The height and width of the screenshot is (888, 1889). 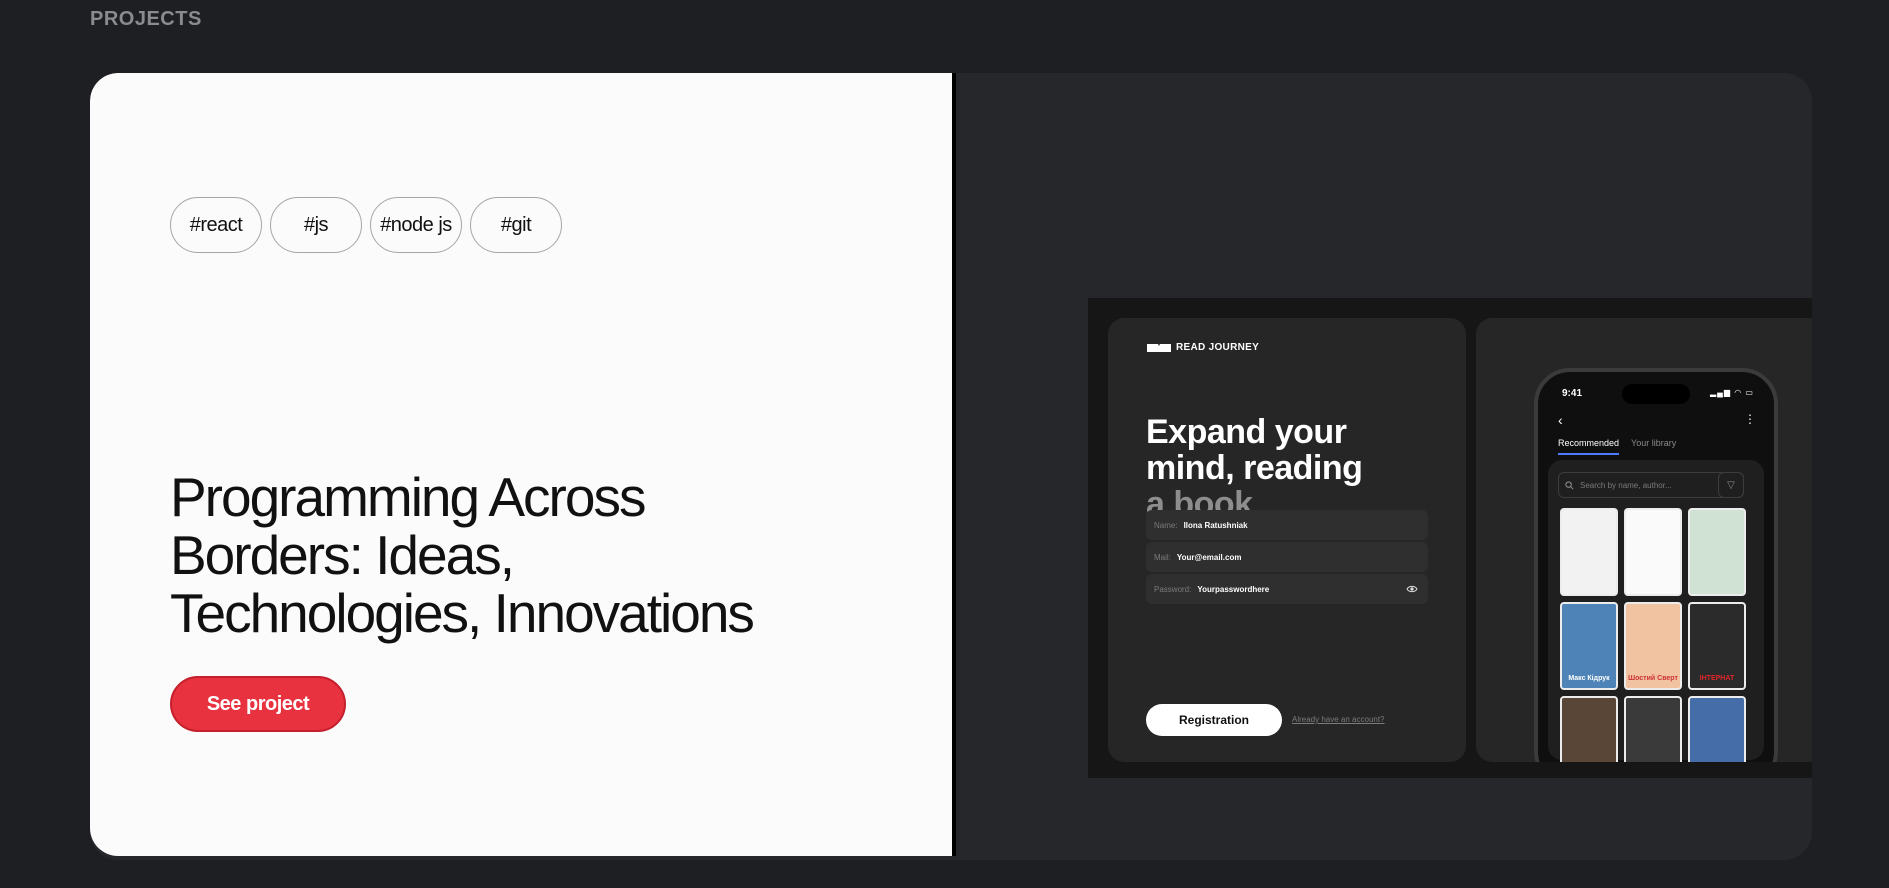 What do you see at coordinates (1287, 525) in the screenshot?
I see `name-field: Name: Ilona Ratushniak` at bounding box center [1287, 525].